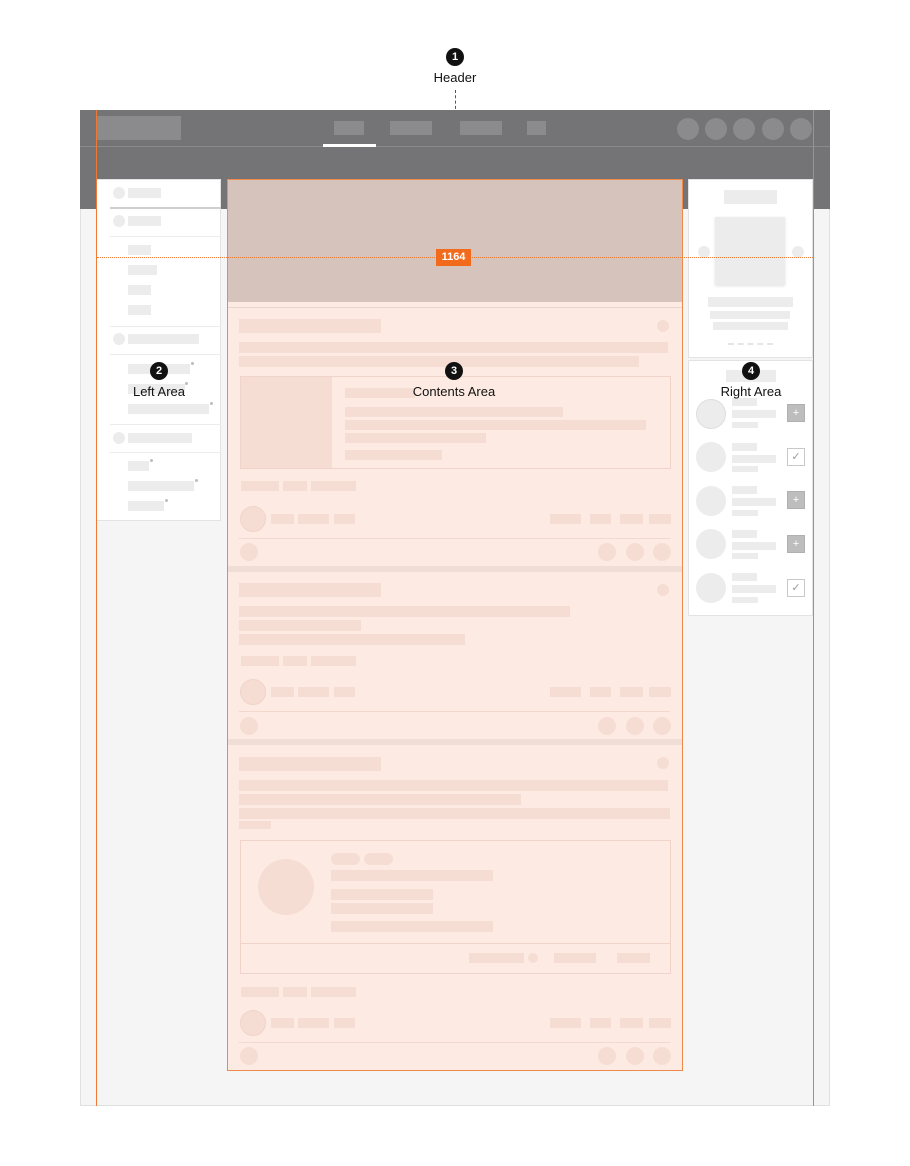  I want to click on left-notification-dot, so click(211, 403).